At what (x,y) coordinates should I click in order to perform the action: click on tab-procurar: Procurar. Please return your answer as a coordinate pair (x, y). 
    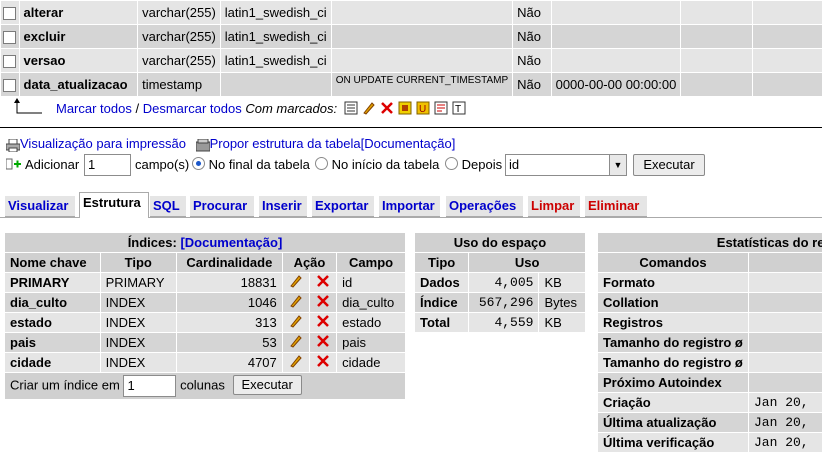
    Looking at the image, I should click on (222, 206).